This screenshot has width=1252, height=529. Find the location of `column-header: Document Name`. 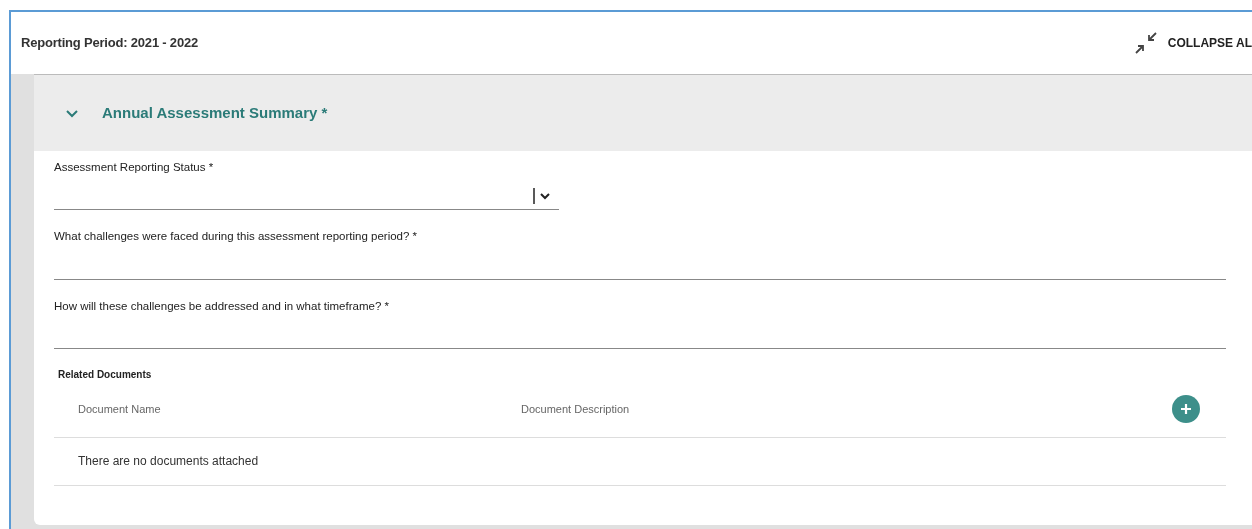

column-header: Document Name is located at coordinates (120, 409).